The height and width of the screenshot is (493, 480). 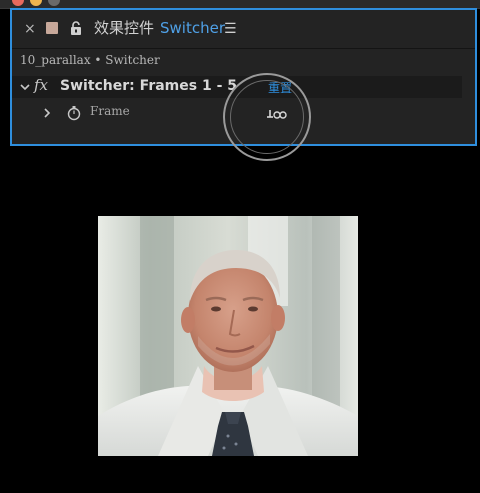 I want to click on panel-layer-name: Switcher, so click(x=193, y=28).